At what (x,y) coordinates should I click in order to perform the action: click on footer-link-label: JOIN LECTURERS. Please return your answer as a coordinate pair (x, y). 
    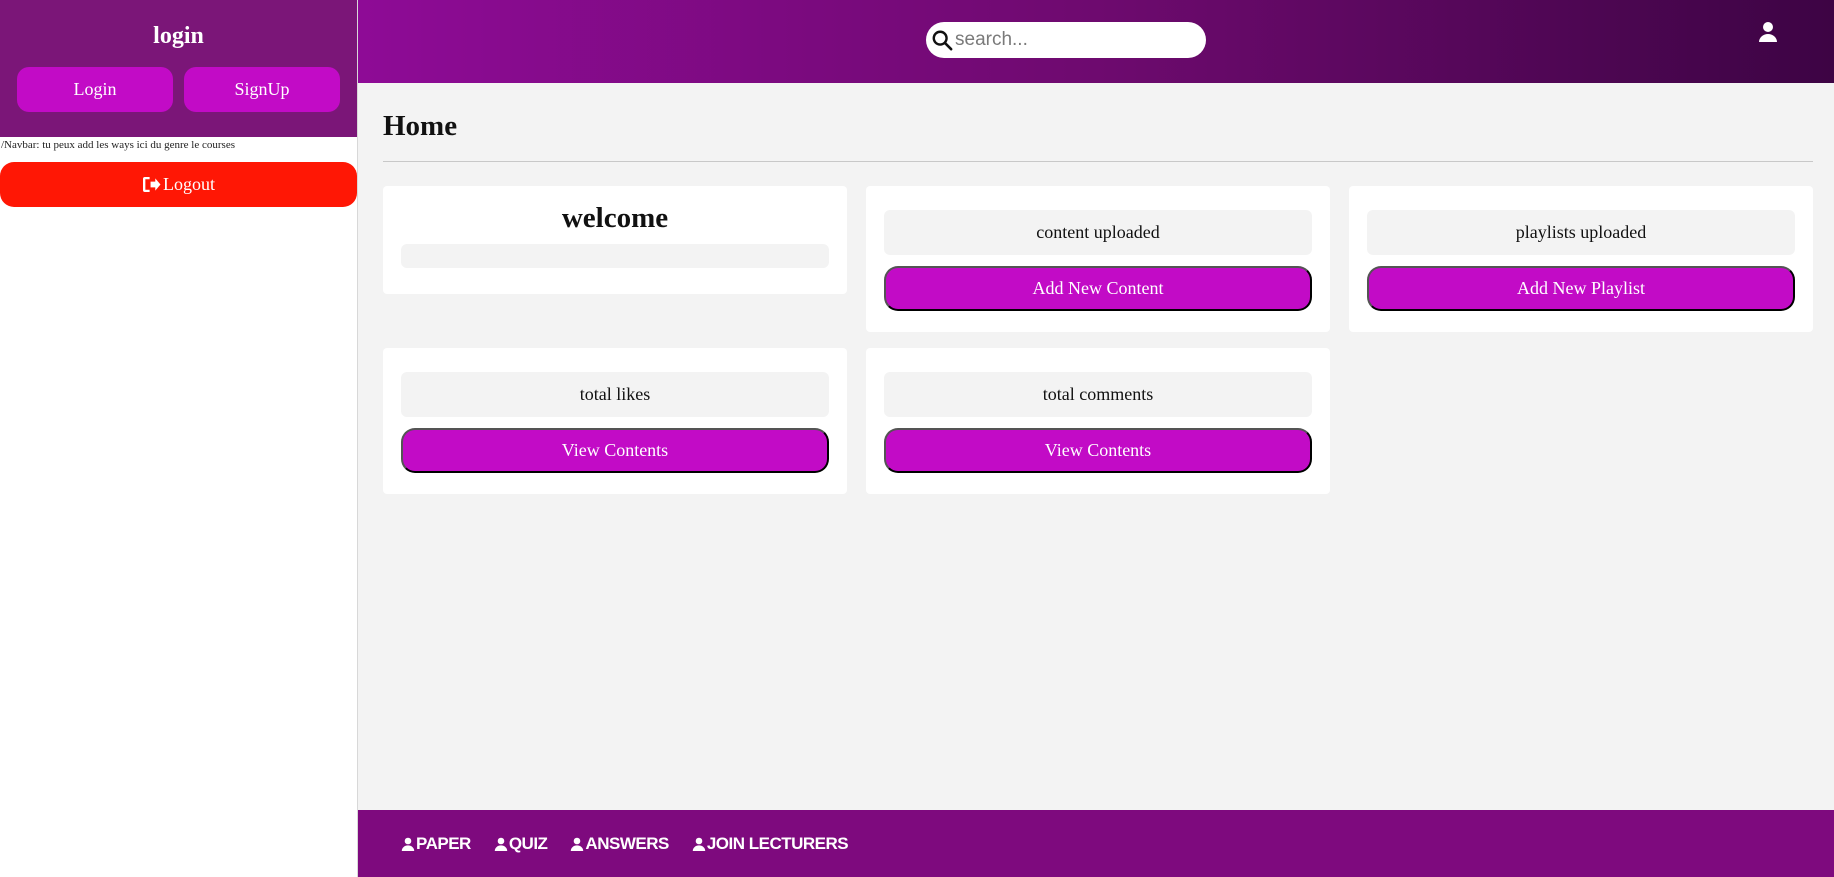
    Looking at the image, I should click on (777, 843).